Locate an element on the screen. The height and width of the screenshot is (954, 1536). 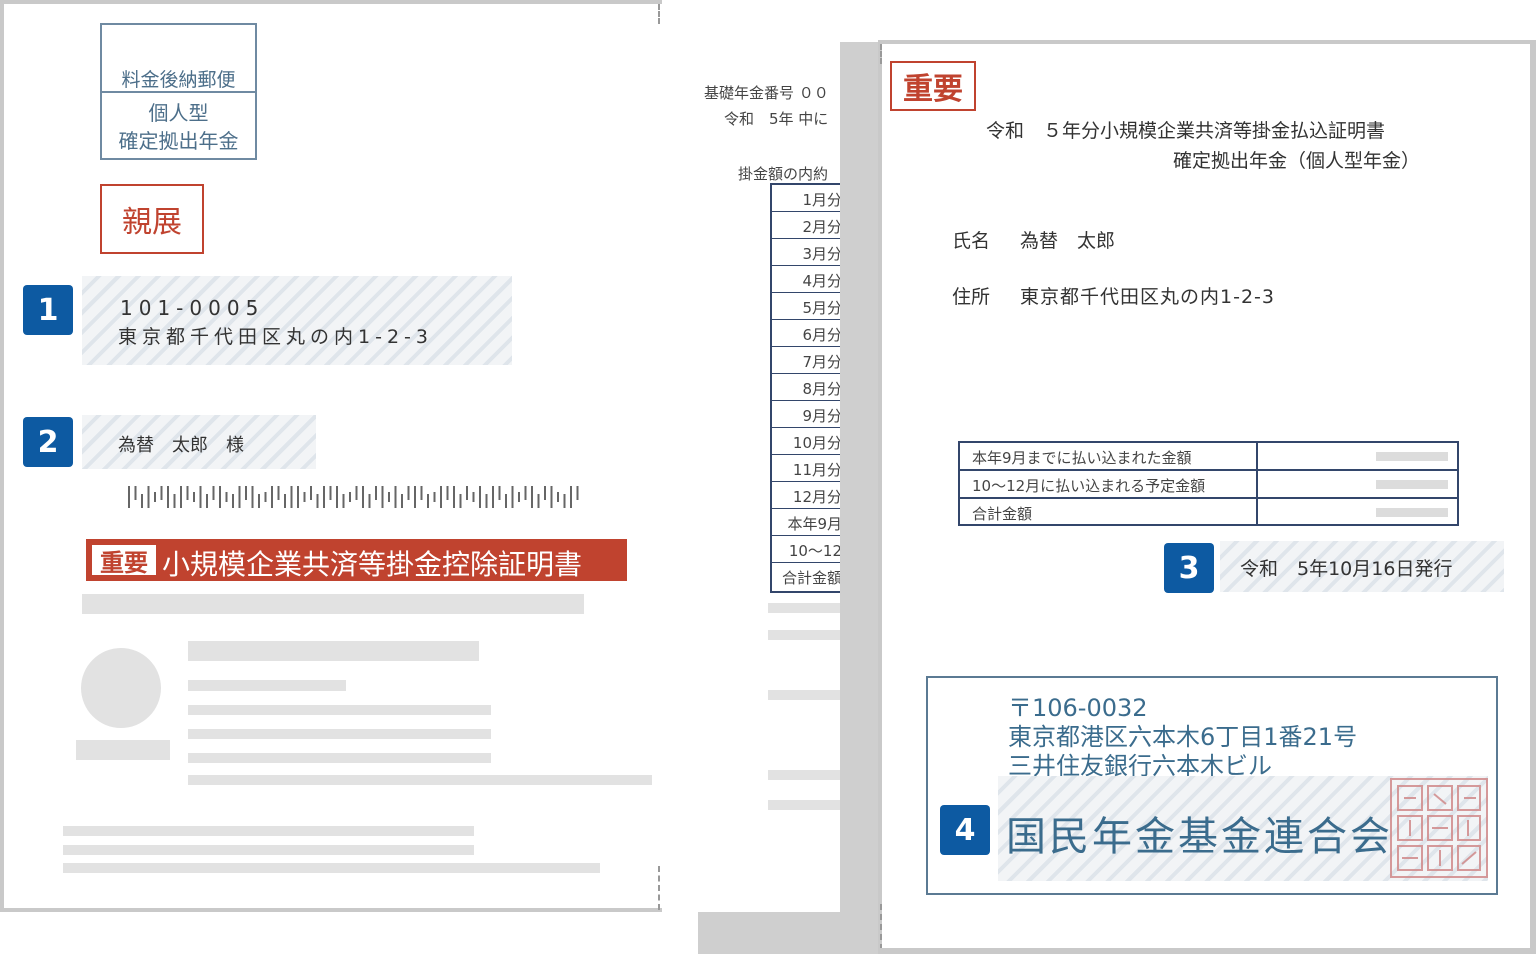
month-row: 1月分 is located at coordinates (806, 198).